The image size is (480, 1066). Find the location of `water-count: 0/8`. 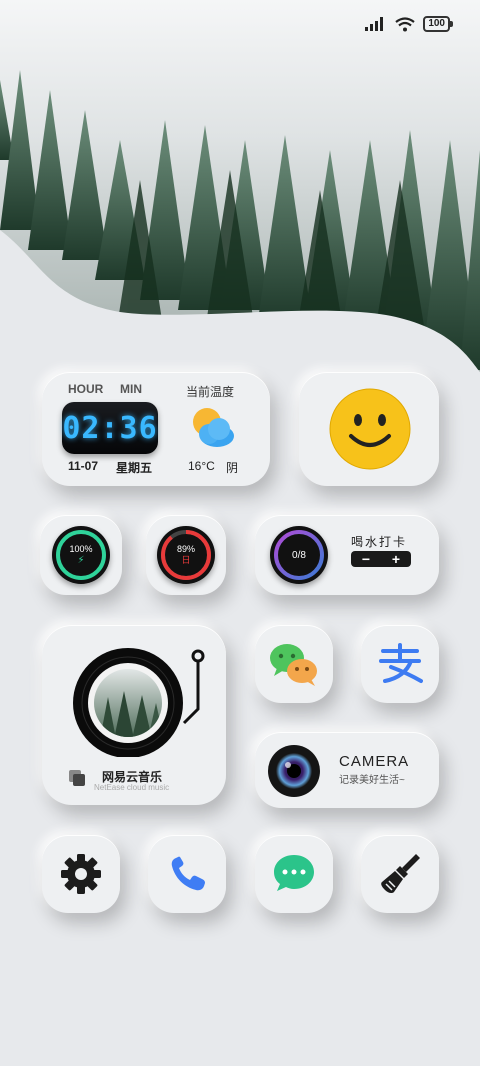

water-count: 0/8 is located at coordinates (299, 555).